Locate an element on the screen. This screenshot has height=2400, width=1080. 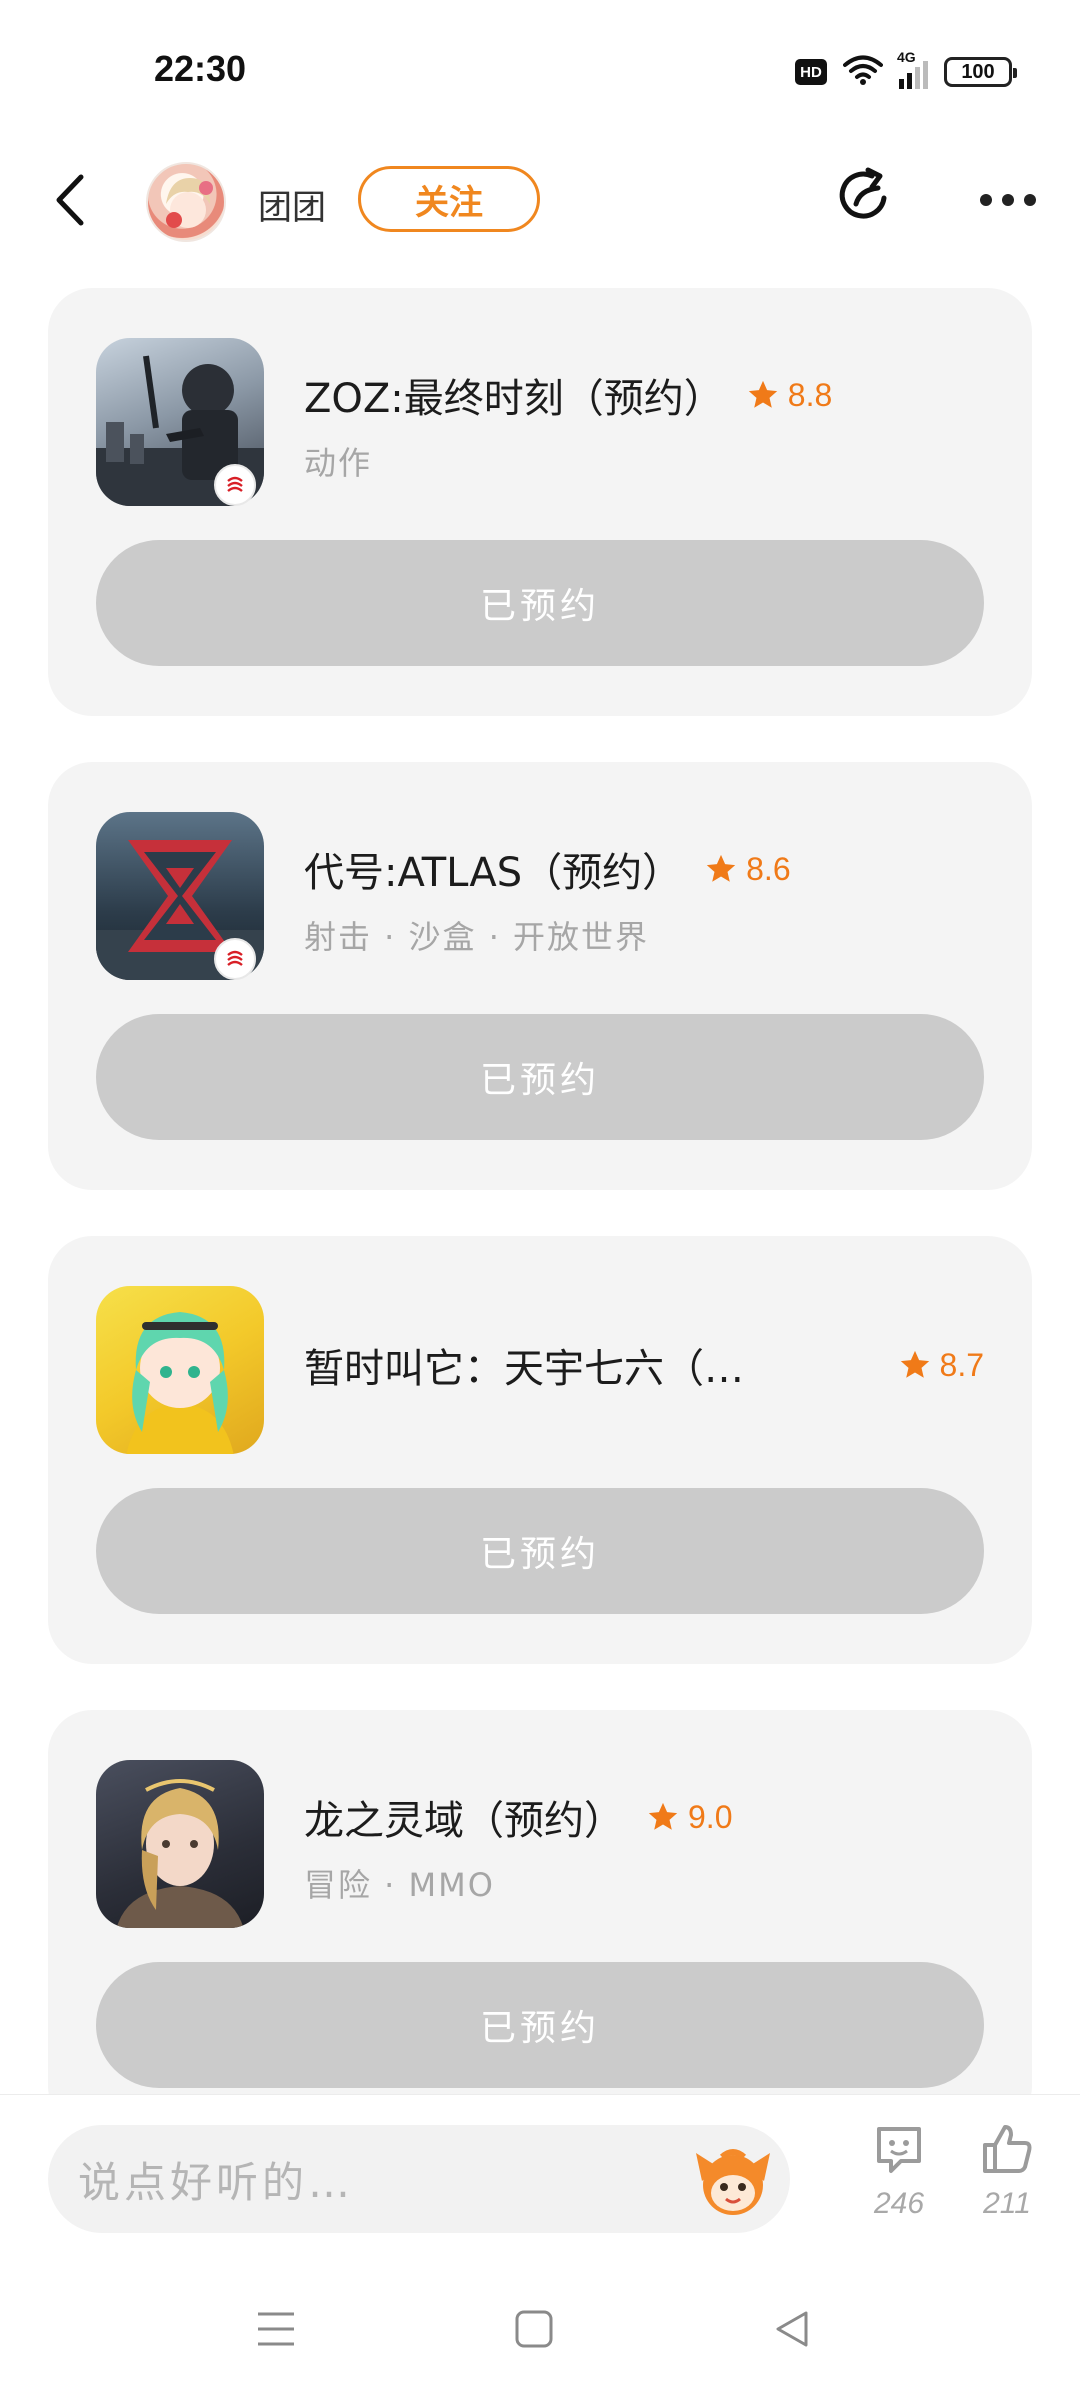
navigation-bar is located at coordinates (540, 2327).